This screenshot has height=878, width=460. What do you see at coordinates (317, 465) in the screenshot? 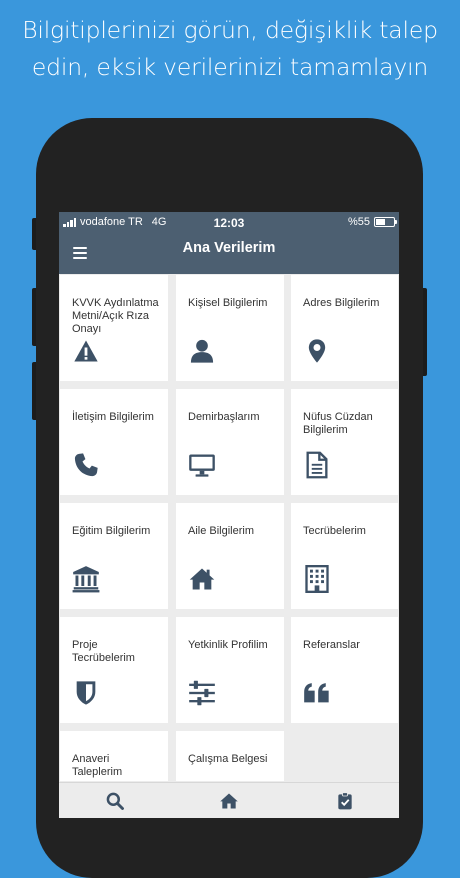
I see `document-icon` at bounding box center [317, 465].